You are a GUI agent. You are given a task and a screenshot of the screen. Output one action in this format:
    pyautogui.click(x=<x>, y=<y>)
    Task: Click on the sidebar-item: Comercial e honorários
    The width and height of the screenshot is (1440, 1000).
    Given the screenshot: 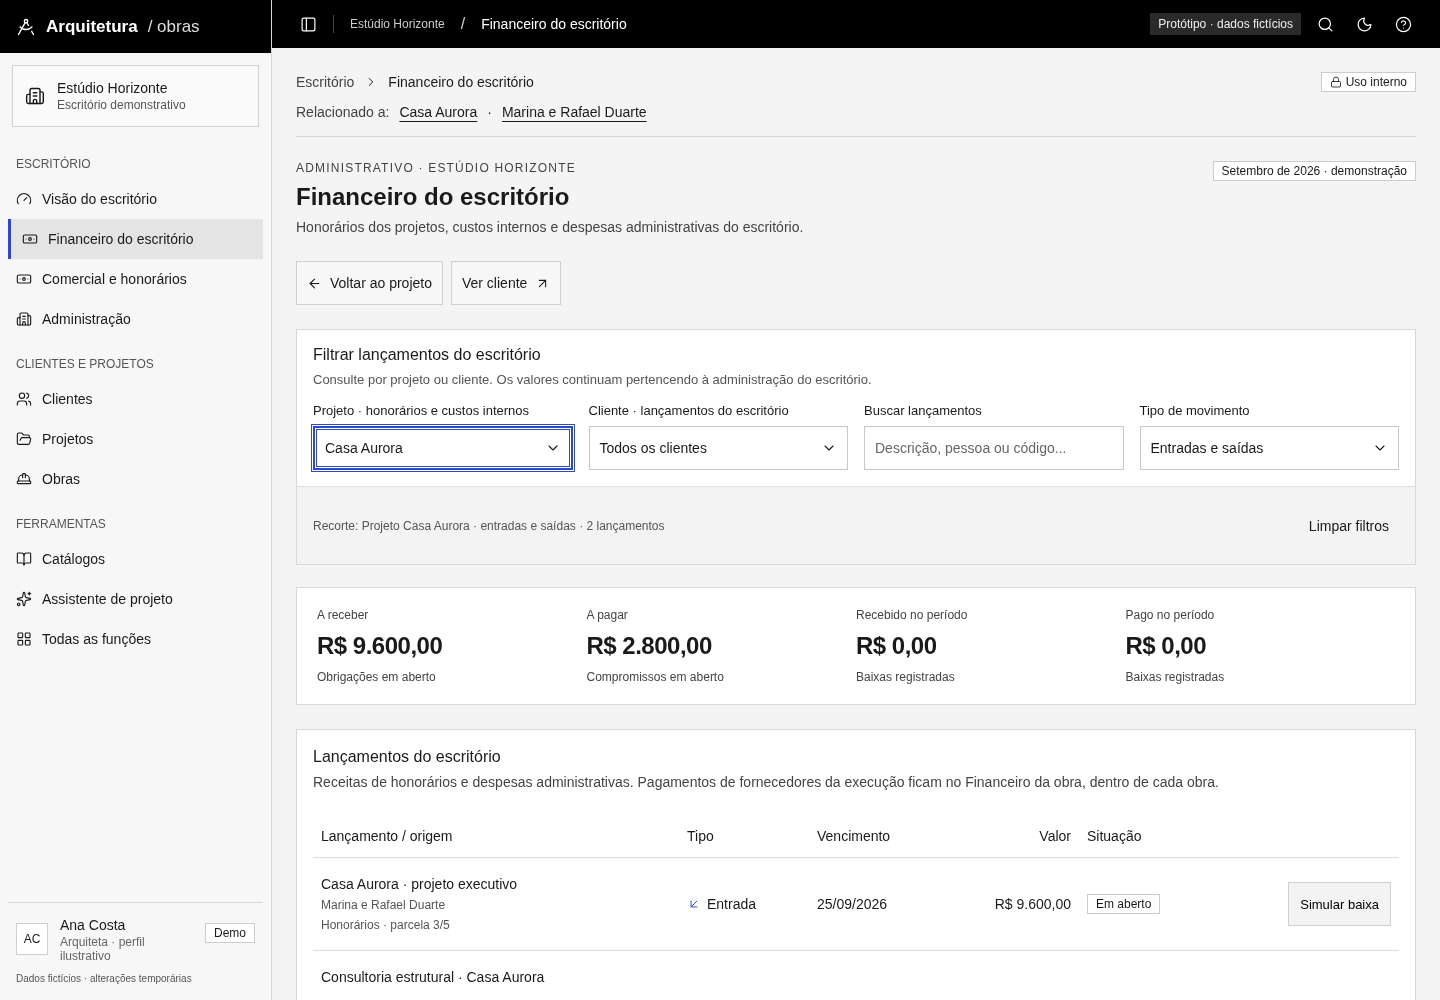 What is the action you would take?
    pyautogui.click(x=135, y=279)
    